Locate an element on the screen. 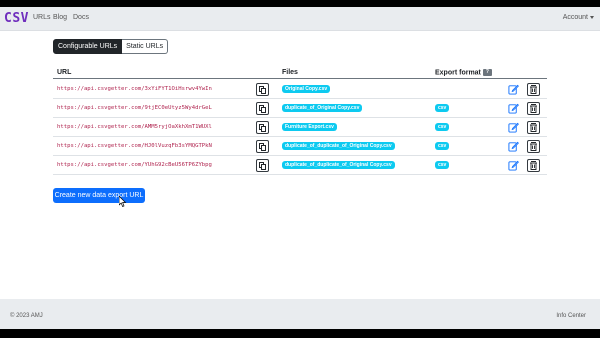 This screenshot has height=338, width=600. account-dropdown: Account is located at coordinates (578, 17).